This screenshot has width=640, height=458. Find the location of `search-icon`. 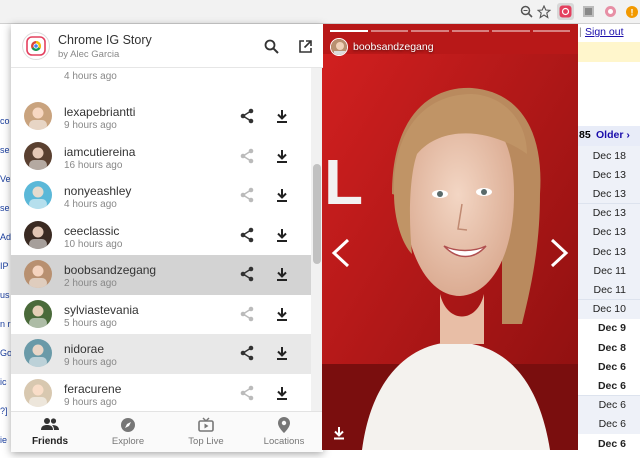

search-icon is located at coordinates (271, 46).